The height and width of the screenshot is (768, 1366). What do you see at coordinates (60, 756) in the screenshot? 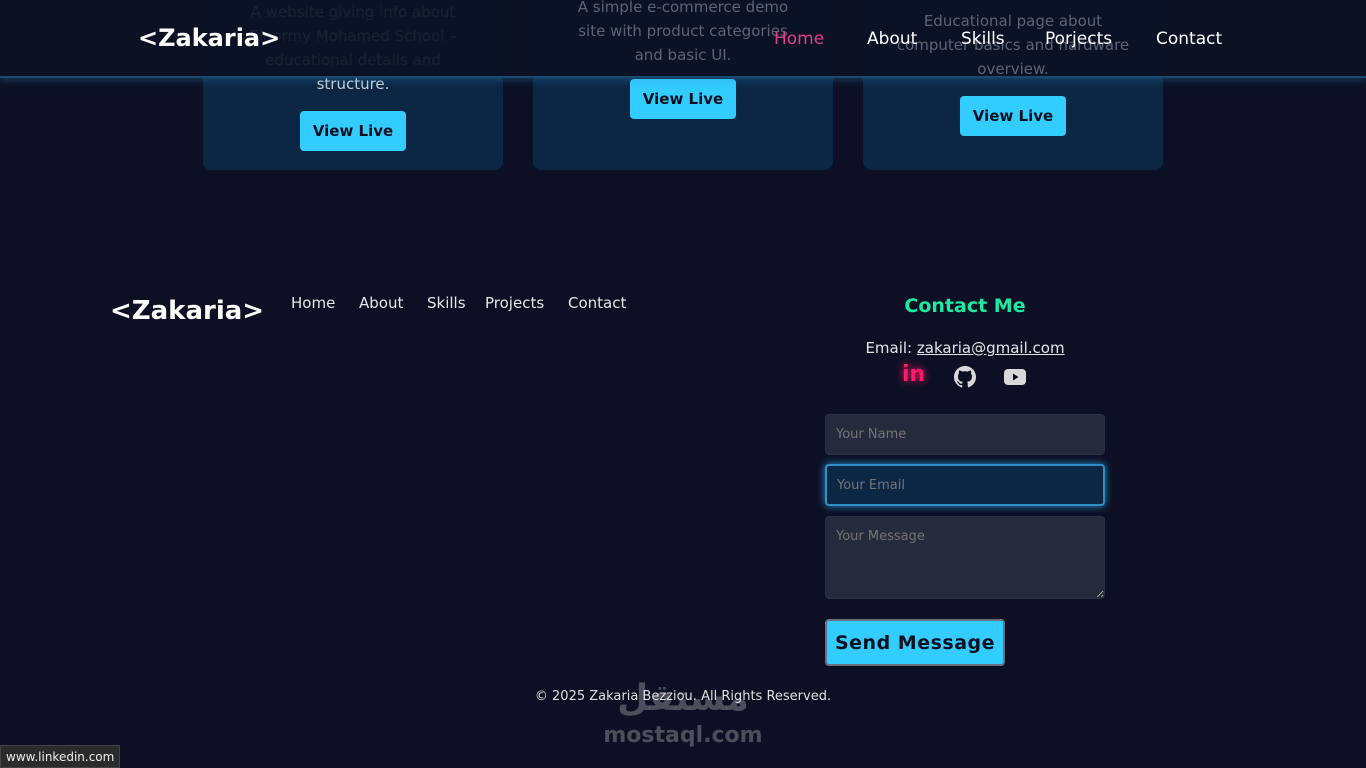
I see `status-bar-url: www.linkedin.com` at bounding box center [60, 756].